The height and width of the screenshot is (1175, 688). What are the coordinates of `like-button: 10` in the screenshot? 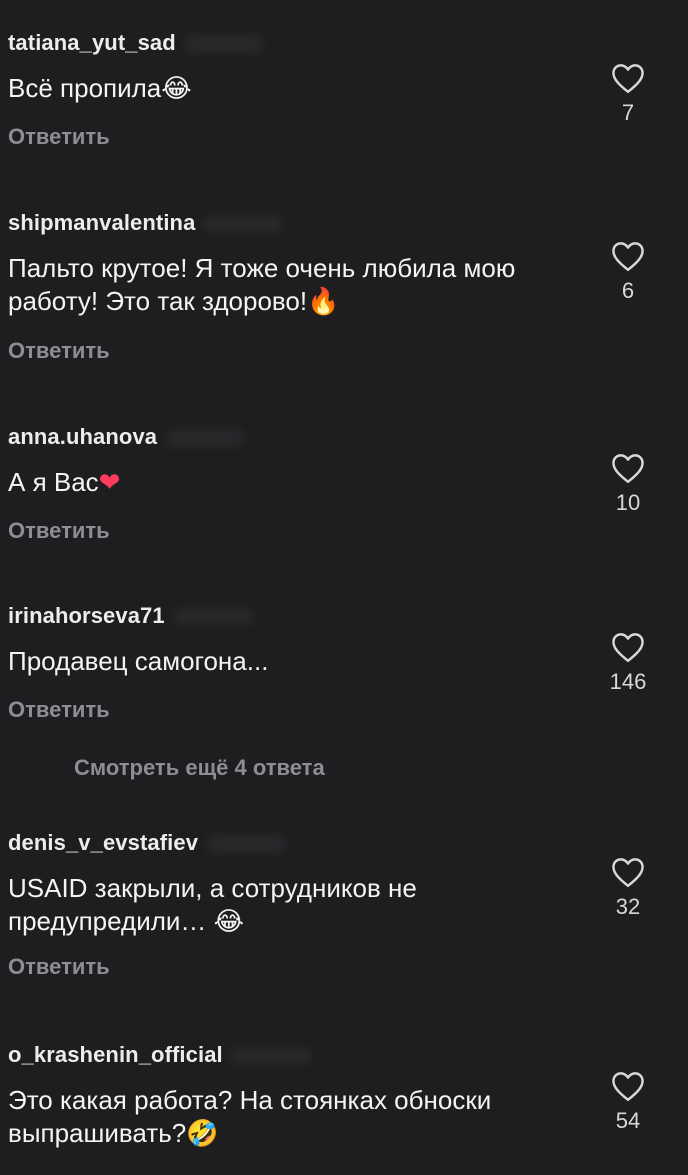 It's located at (628, 484).